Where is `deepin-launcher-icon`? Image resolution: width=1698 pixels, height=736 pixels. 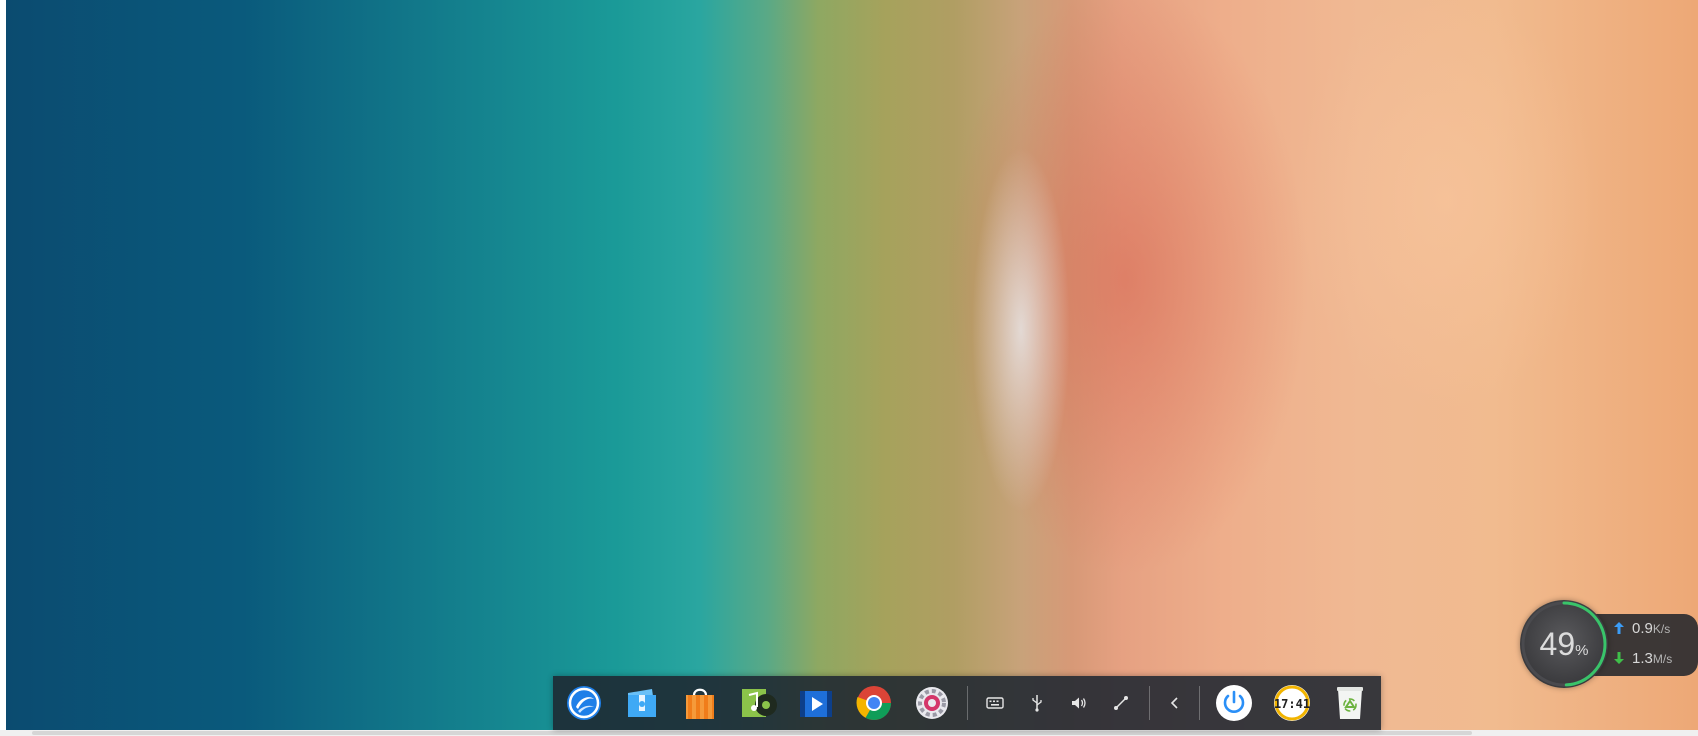
deepin-launcher-icon is located at coordinates (584, 703).